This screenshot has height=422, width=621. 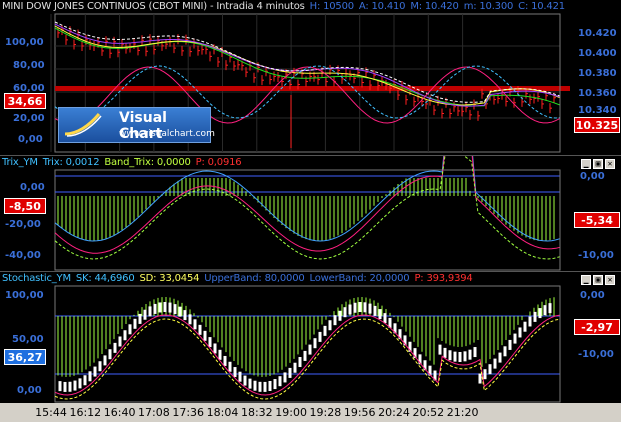 I want to click on trix-left-tick-1: -20,00, so click(x=23, y=224).